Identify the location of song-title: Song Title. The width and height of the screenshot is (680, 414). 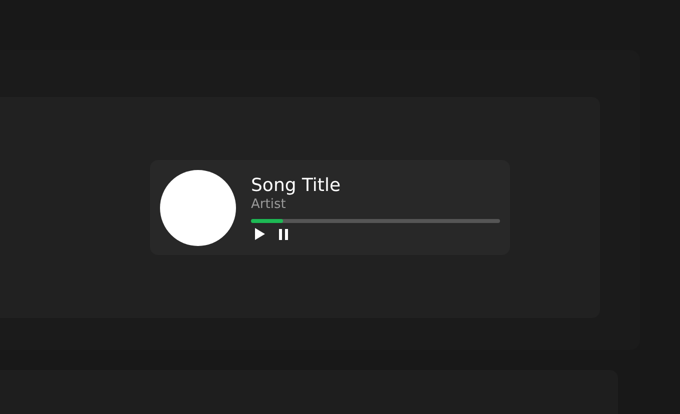
(296, 185).